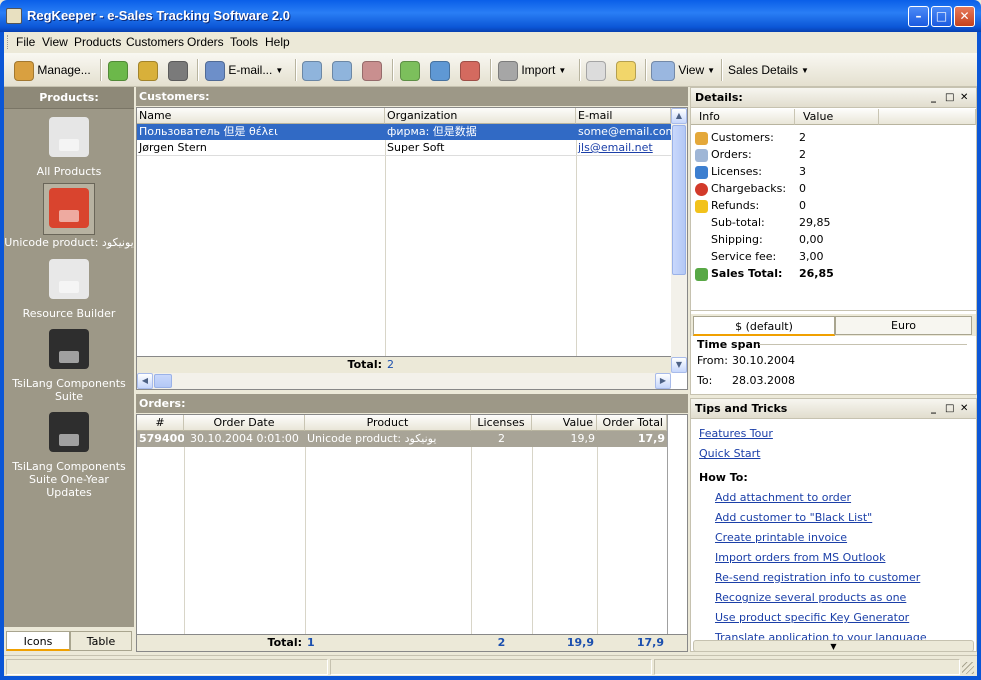  I want to click on close-button: ✕, so click(964, 16).